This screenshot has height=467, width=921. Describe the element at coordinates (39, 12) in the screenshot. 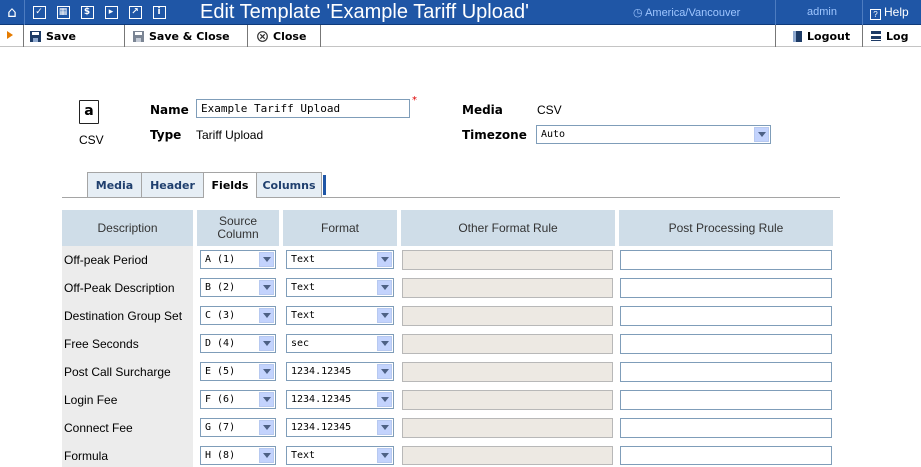

I see `checklist-icon: ✓` at that location.